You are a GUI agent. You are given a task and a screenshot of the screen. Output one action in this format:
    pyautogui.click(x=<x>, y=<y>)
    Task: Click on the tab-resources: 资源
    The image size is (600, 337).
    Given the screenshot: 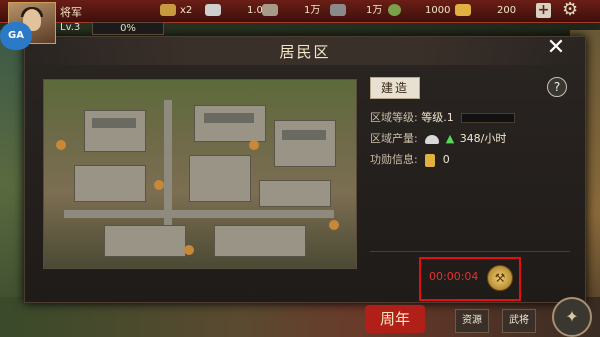 What is the action you would take?
    pyautogui.click(x=472, y=321)
    